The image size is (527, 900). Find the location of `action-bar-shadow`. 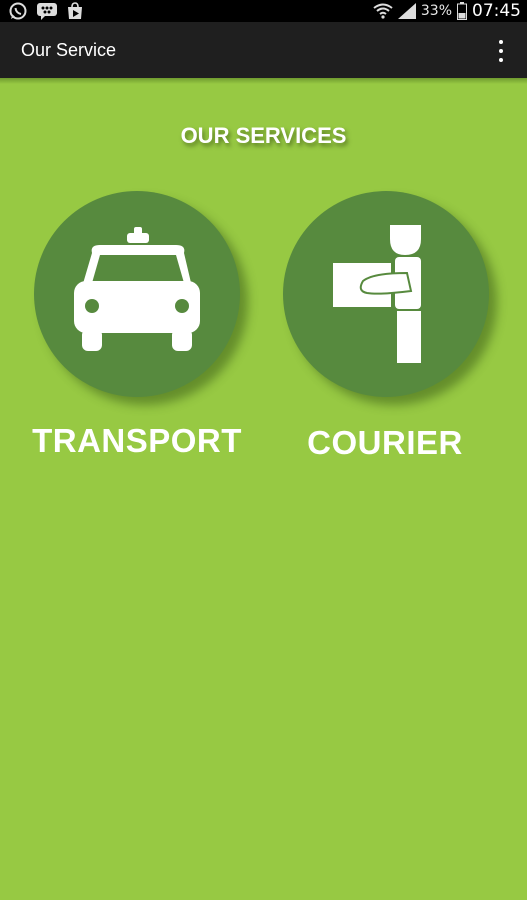

action-bar-shadow is located at coordinates (263, 81).